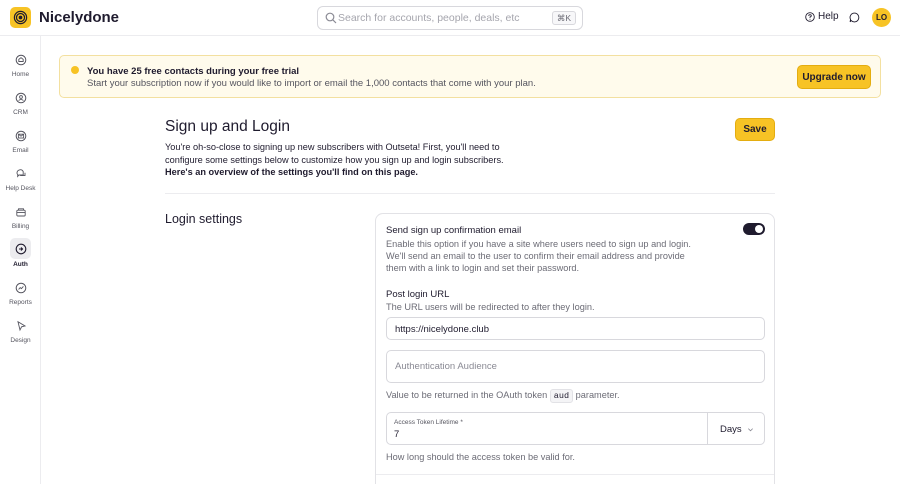 The image size is (900, 484). I want to click on sidebar-item-label: Help Desk, so click(20, 188).